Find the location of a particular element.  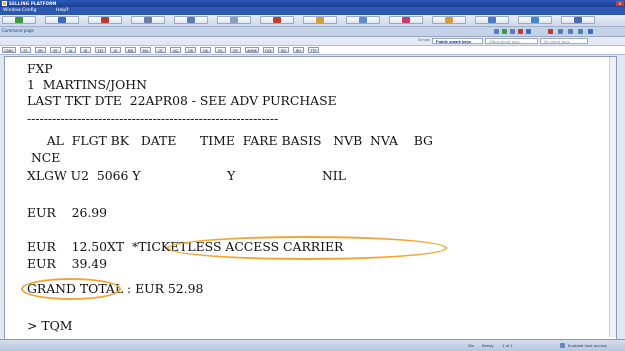

ticket-icon is located at coordinates (277, 20).